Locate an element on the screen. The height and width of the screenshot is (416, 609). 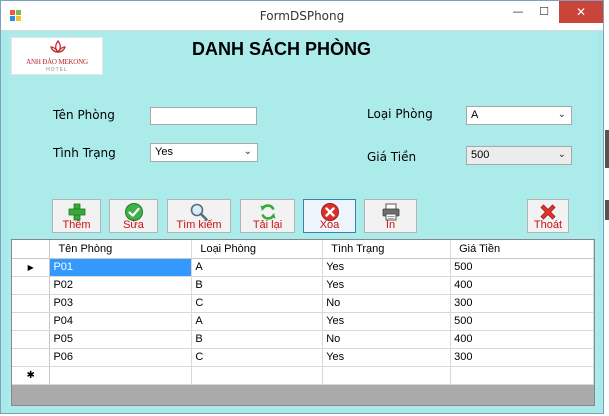
tai-lai-label: Tải lại is located at coordinates (267, 225).